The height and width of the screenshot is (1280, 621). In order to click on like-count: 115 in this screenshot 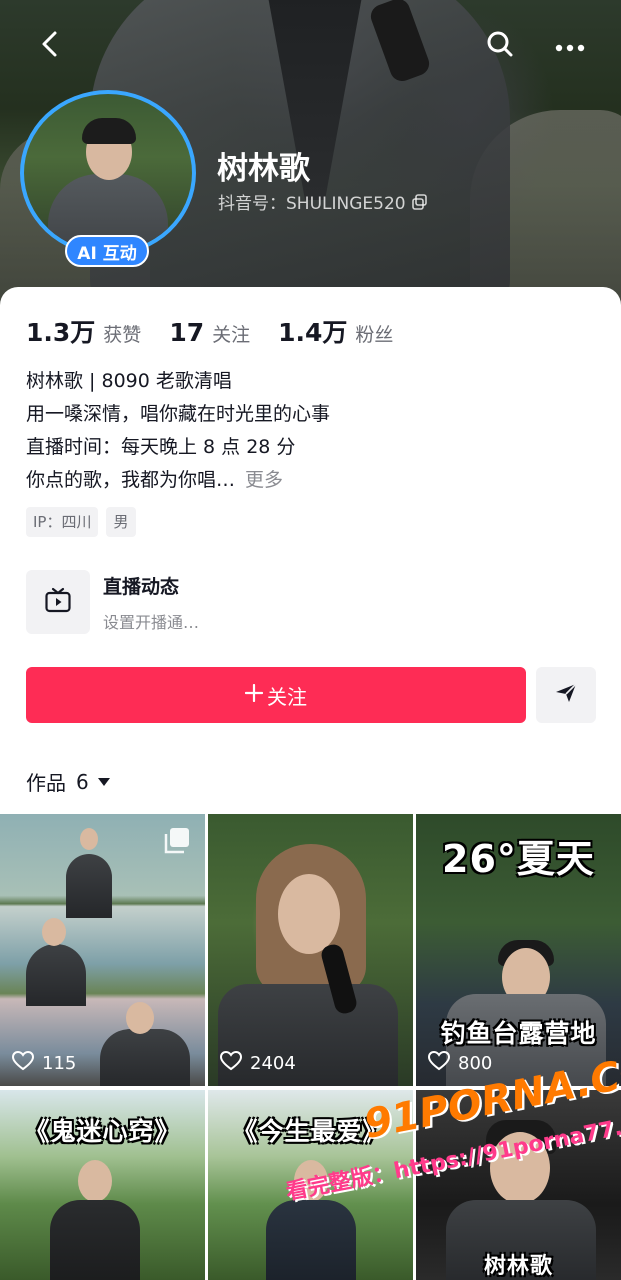, I will do `click(44, 1063)`.